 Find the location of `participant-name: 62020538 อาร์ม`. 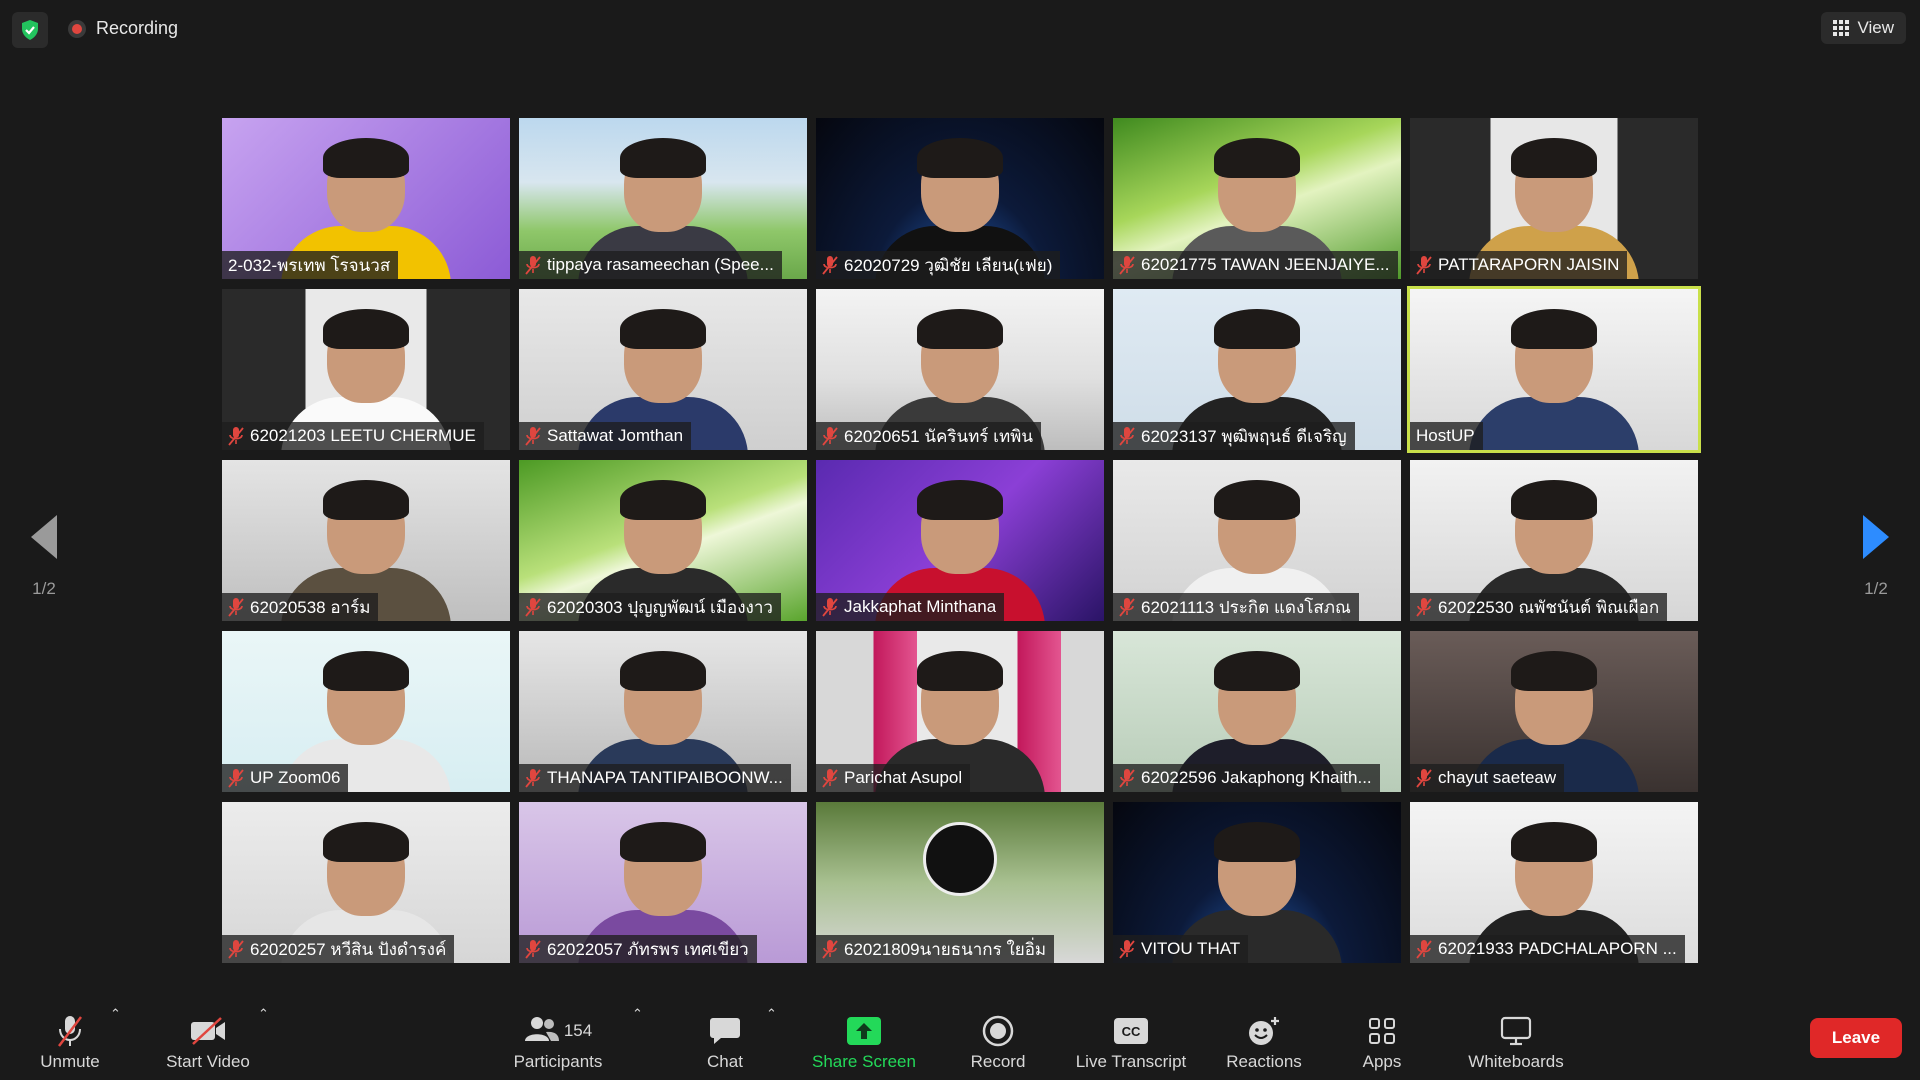

participant-name: 62020538 อาร์ม is located at coordinates (310, 607).